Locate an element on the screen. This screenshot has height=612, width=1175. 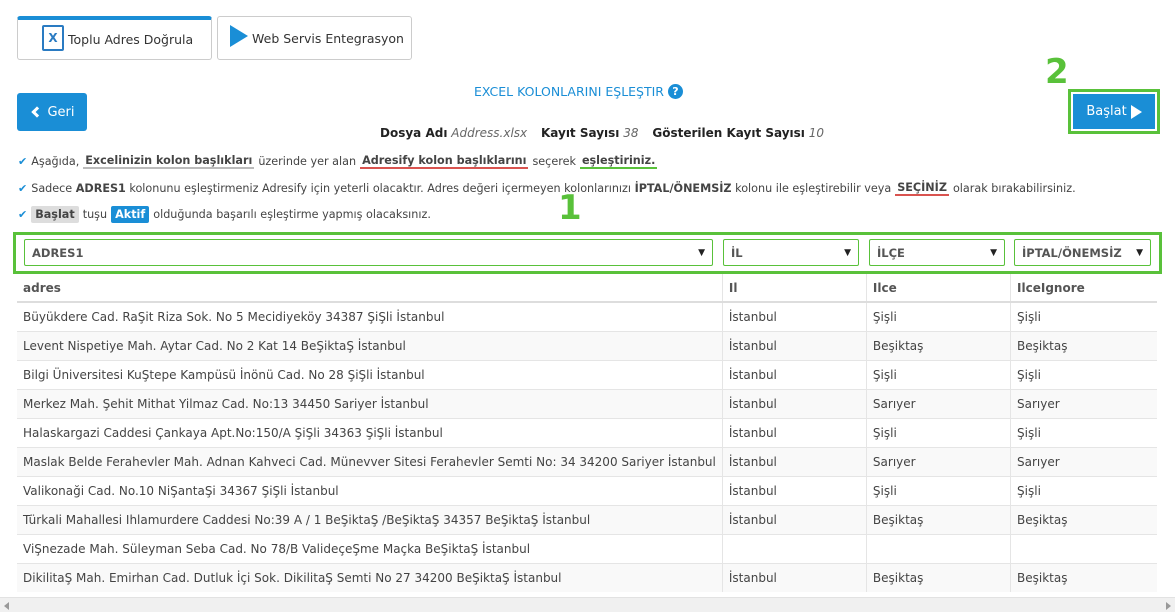
tab-label: Toplu Adres Doğrula is located at coordinates (131, 39).